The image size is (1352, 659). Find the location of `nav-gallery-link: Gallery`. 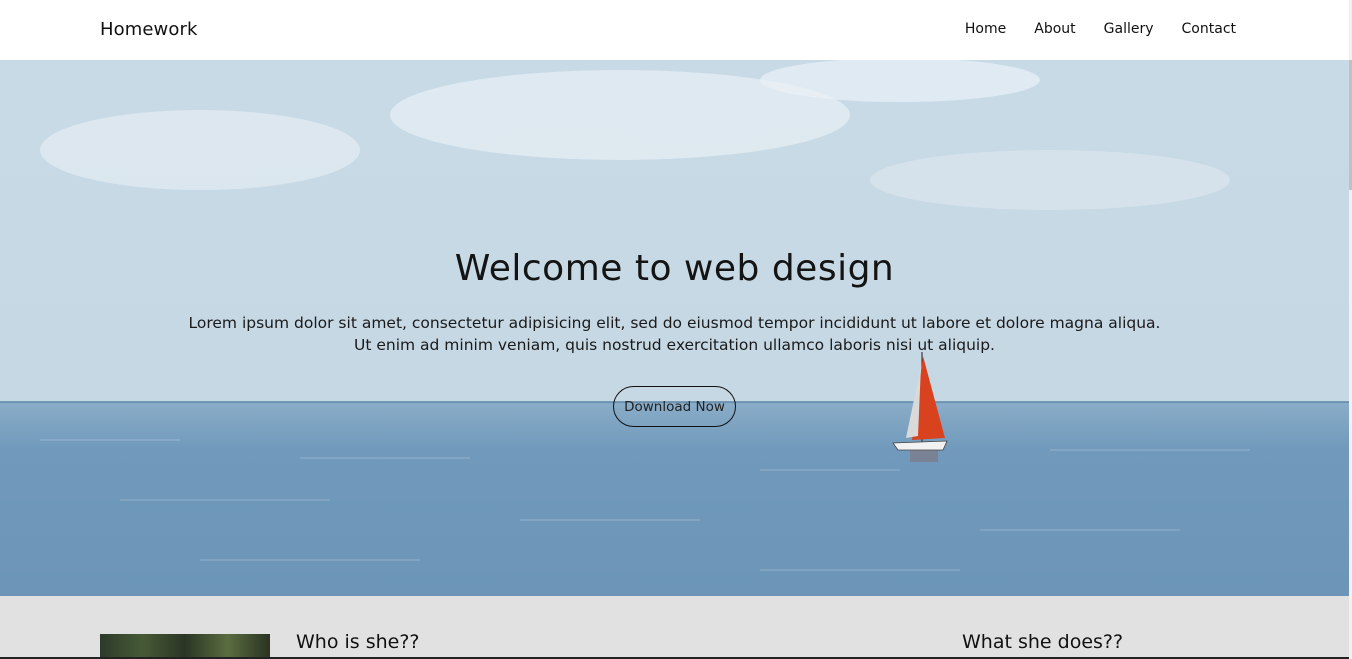

nav-gallery-link: Gallery is located at coordinates (1129, 29).